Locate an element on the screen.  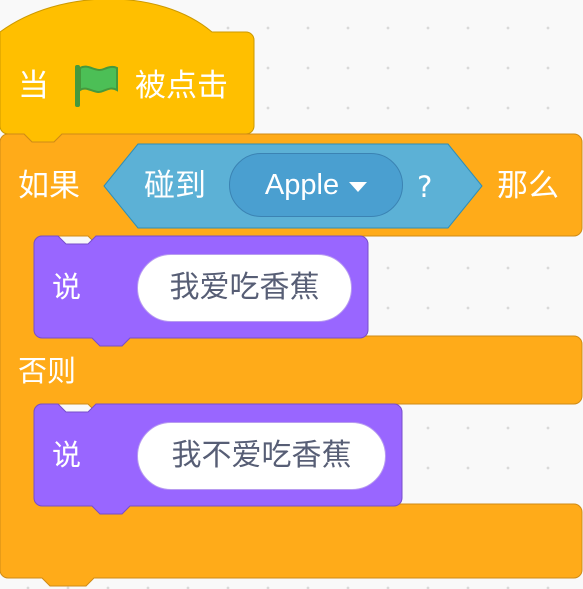
say-message-input-else: 我不爱吃香蕉 is located at coordinates (261, 456).